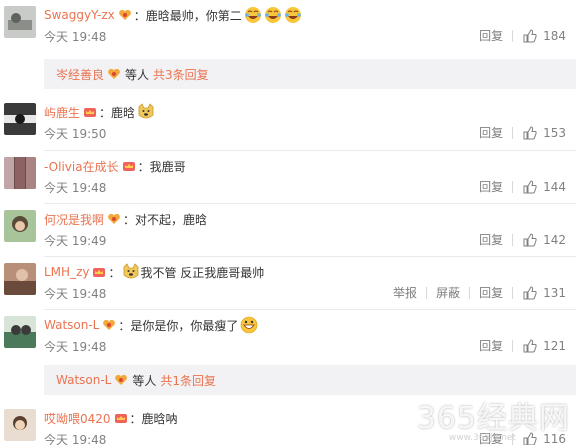  What do you see at coordinates (554, 186) in the screenshot?
I see `like-count: 144` at bounding box center [554, 186].